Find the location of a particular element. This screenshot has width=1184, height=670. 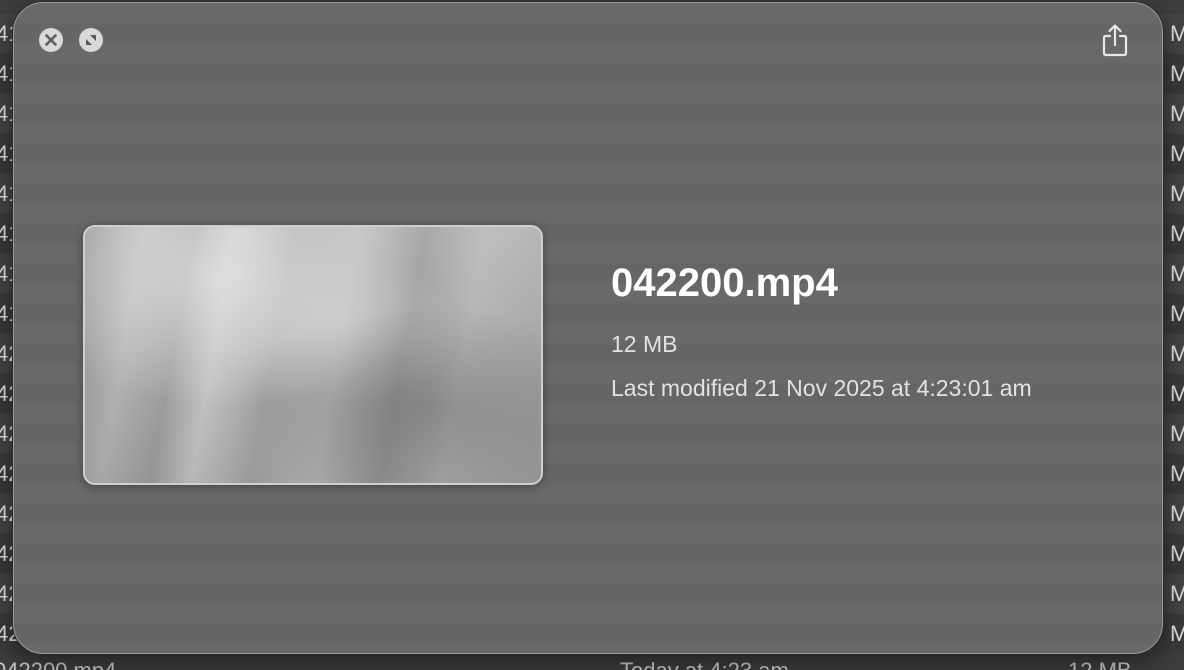

share-button is located at coordinates (1115, 40).